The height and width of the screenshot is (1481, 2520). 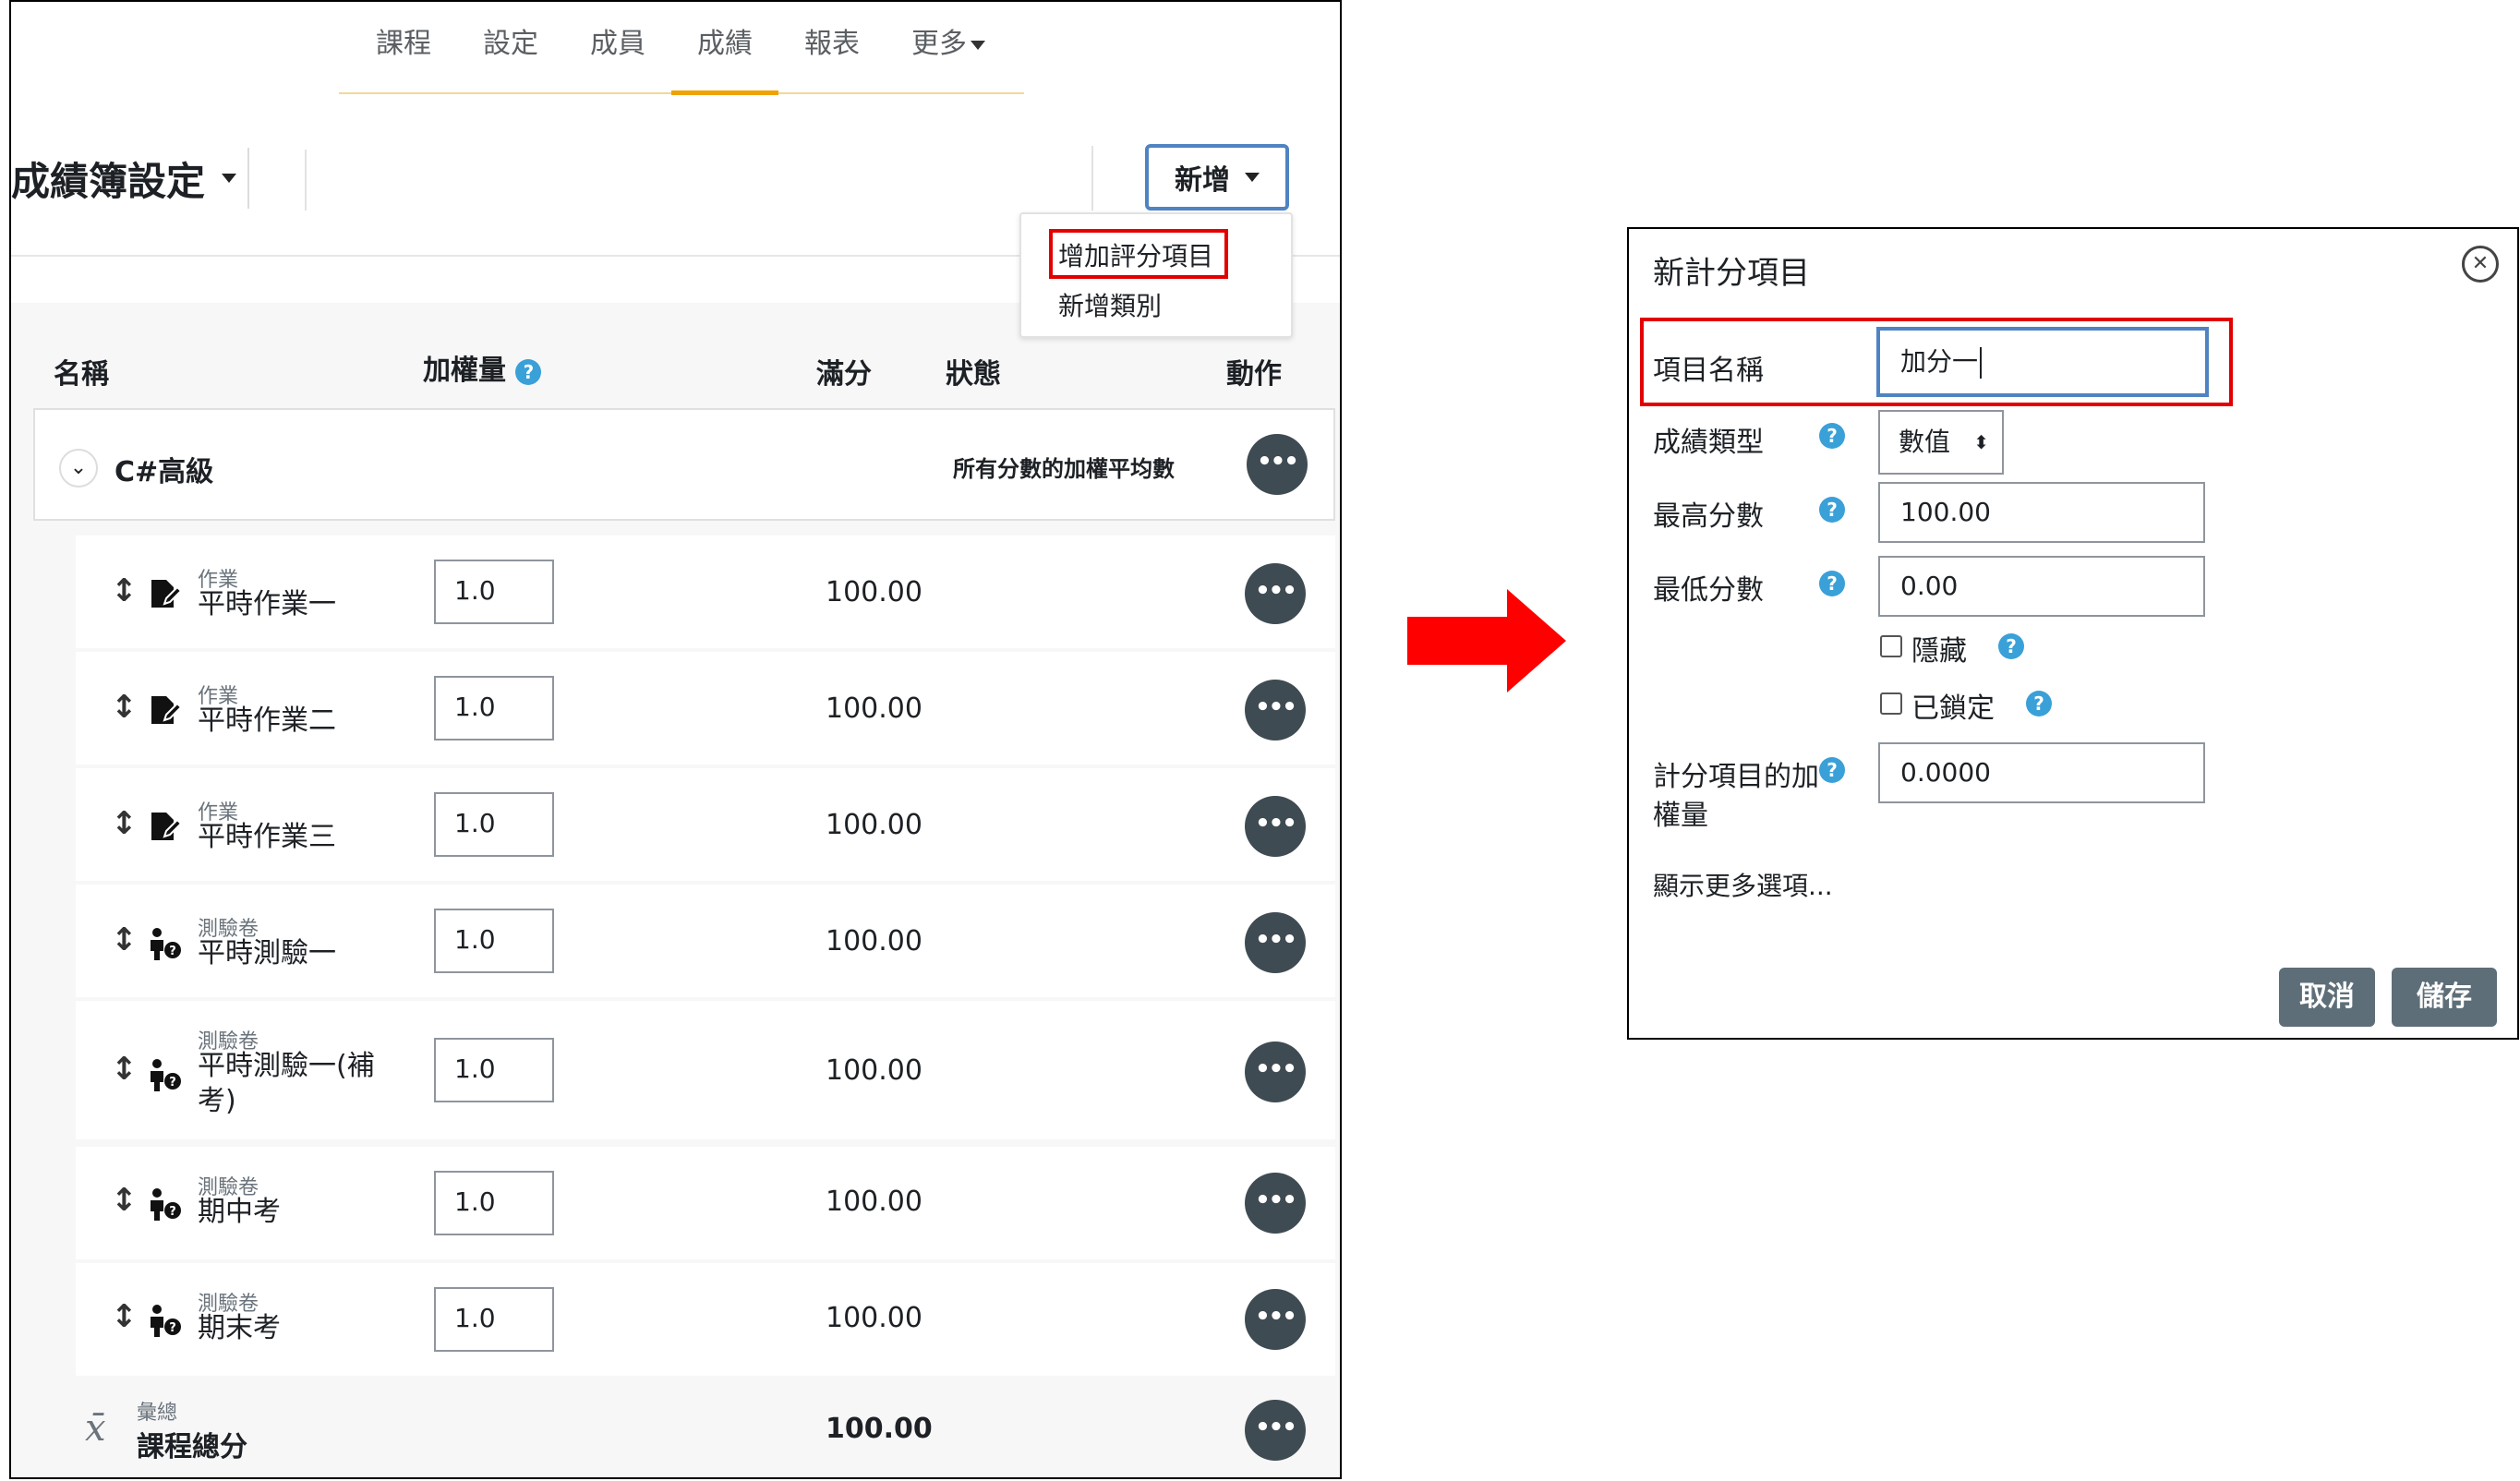 I want to click on nav-item-course: 課程, so click(x=403, y=41).